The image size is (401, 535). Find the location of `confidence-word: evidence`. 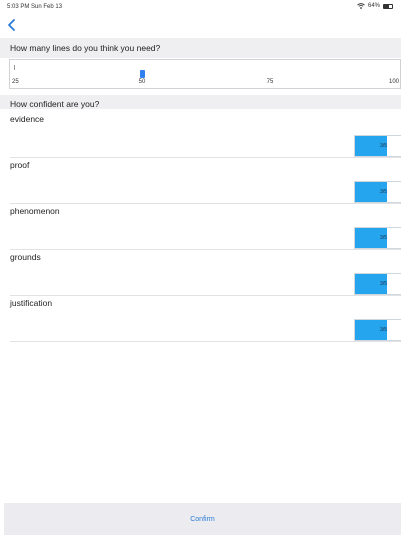

confidence-word: evidence is located at coordinates (27, 119).